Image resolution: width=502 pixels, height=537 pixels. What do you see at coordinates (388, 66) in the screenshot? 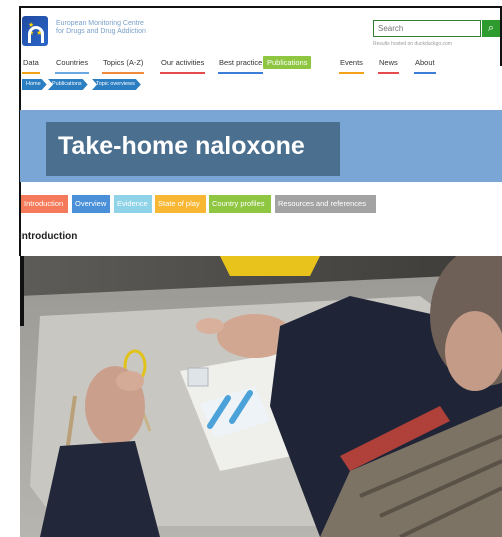
I see `nav-item-news: News` at bounding box center [388, 66].